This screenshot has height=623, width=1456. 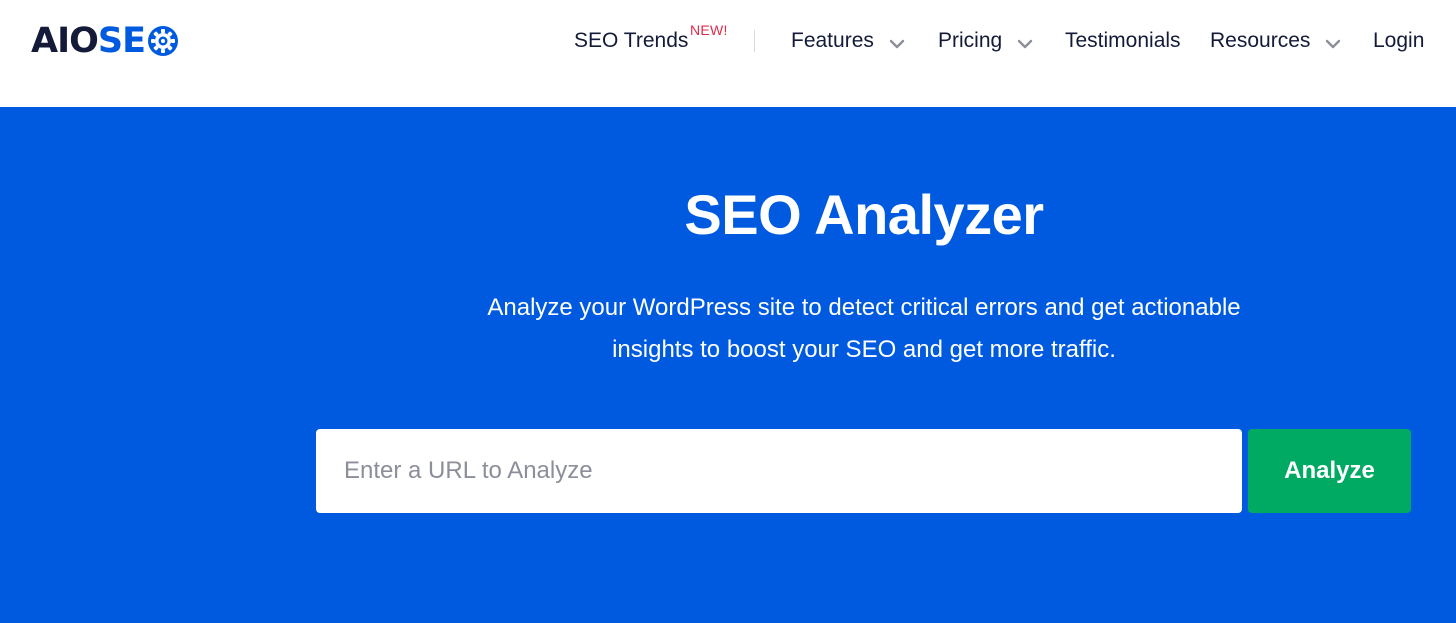 I want to click on nav-testimonials: Testimonials, so click(x=1123, y=41).